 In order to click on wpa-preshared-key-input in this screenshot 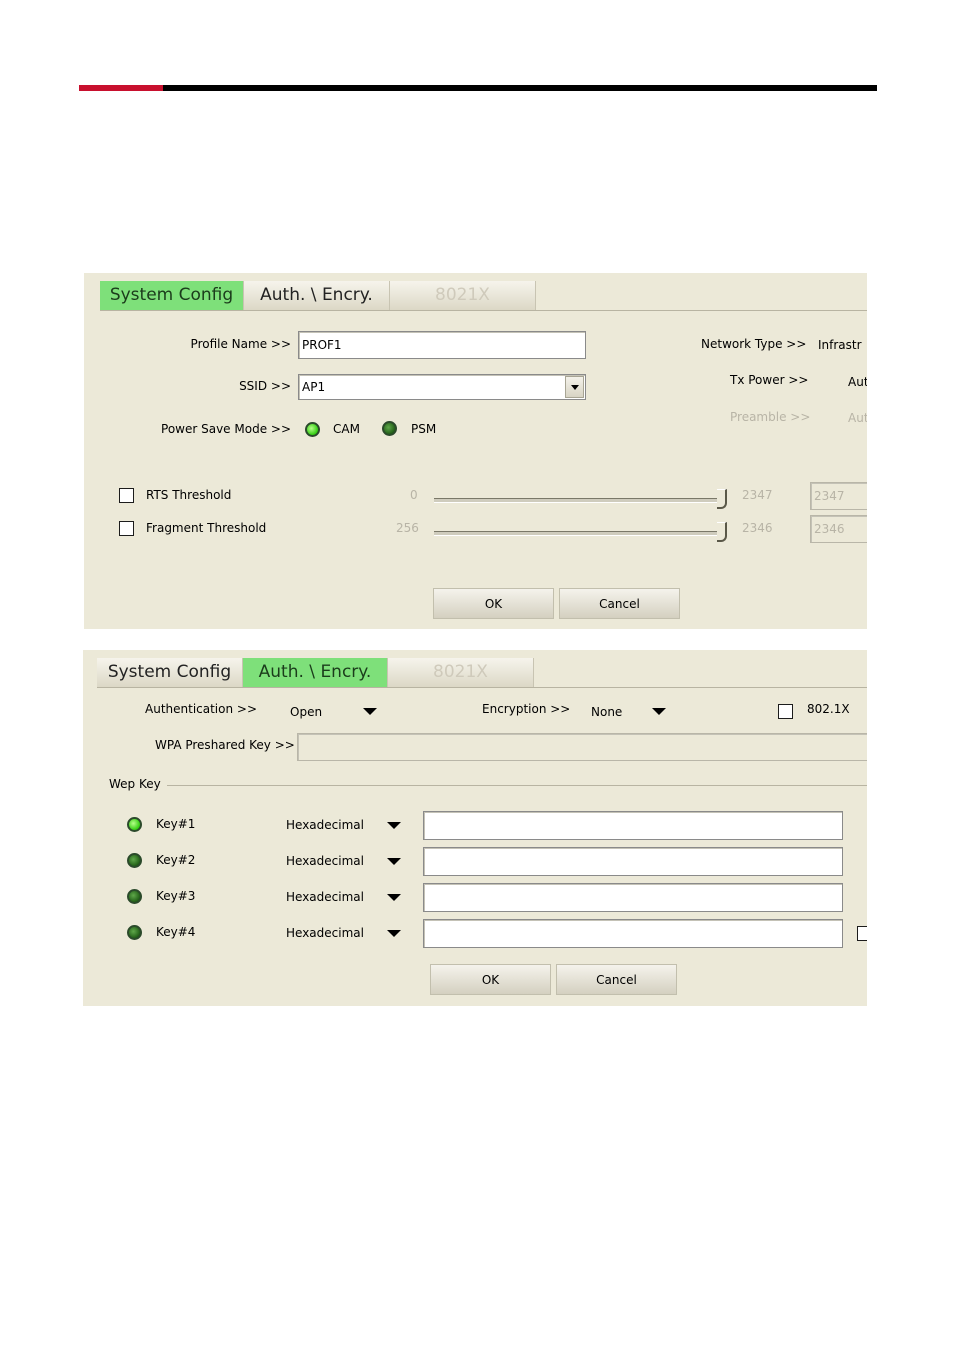, I will do `click(582, 747)`.